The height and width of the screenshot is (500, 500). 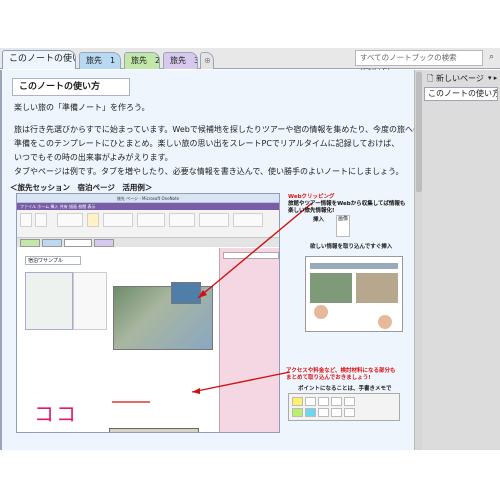 I want to click on arrow-access, so click(x=241, y=382).